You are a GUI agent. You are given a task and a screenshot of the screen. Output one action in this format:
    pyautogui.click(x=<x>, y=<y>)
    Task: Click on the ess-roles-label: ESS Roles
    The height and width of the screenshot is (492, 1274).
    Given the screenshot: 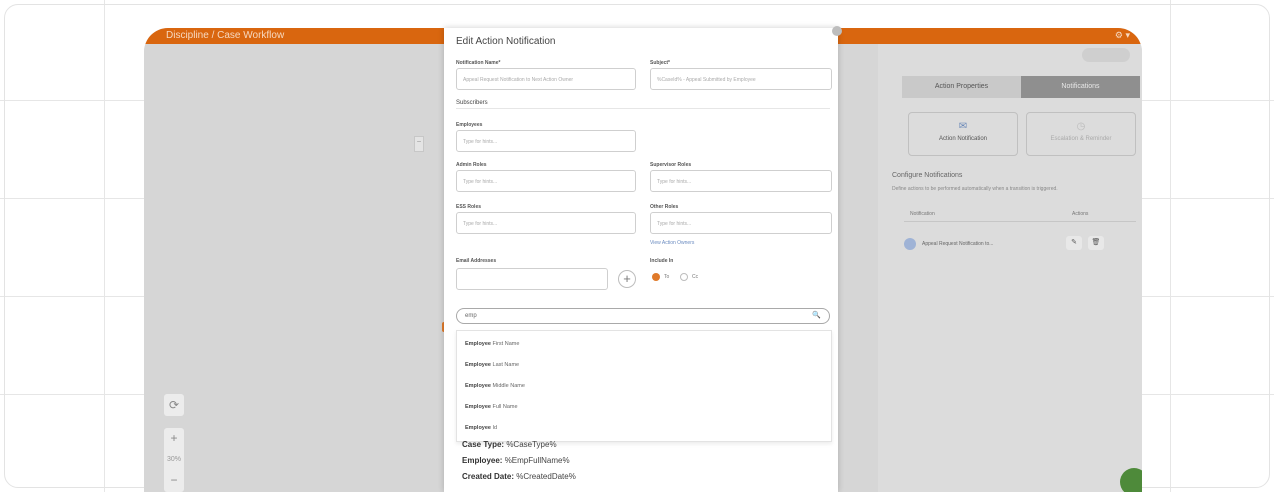 What is the action you would take?
    pyautogui.click(x=469, y=207)
    